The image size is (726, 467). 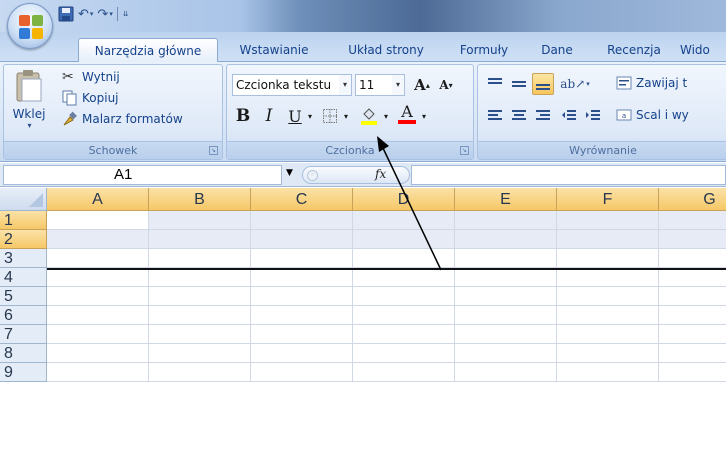 I want to click on italic-button: I, so click(x=269, y=116).